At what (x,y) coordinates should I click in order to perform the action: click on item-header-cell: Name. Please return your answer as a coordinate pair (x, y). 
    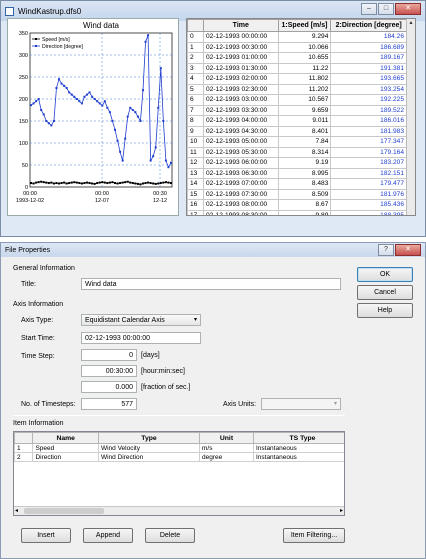
    Looking at the image, I should click on (65, 438).